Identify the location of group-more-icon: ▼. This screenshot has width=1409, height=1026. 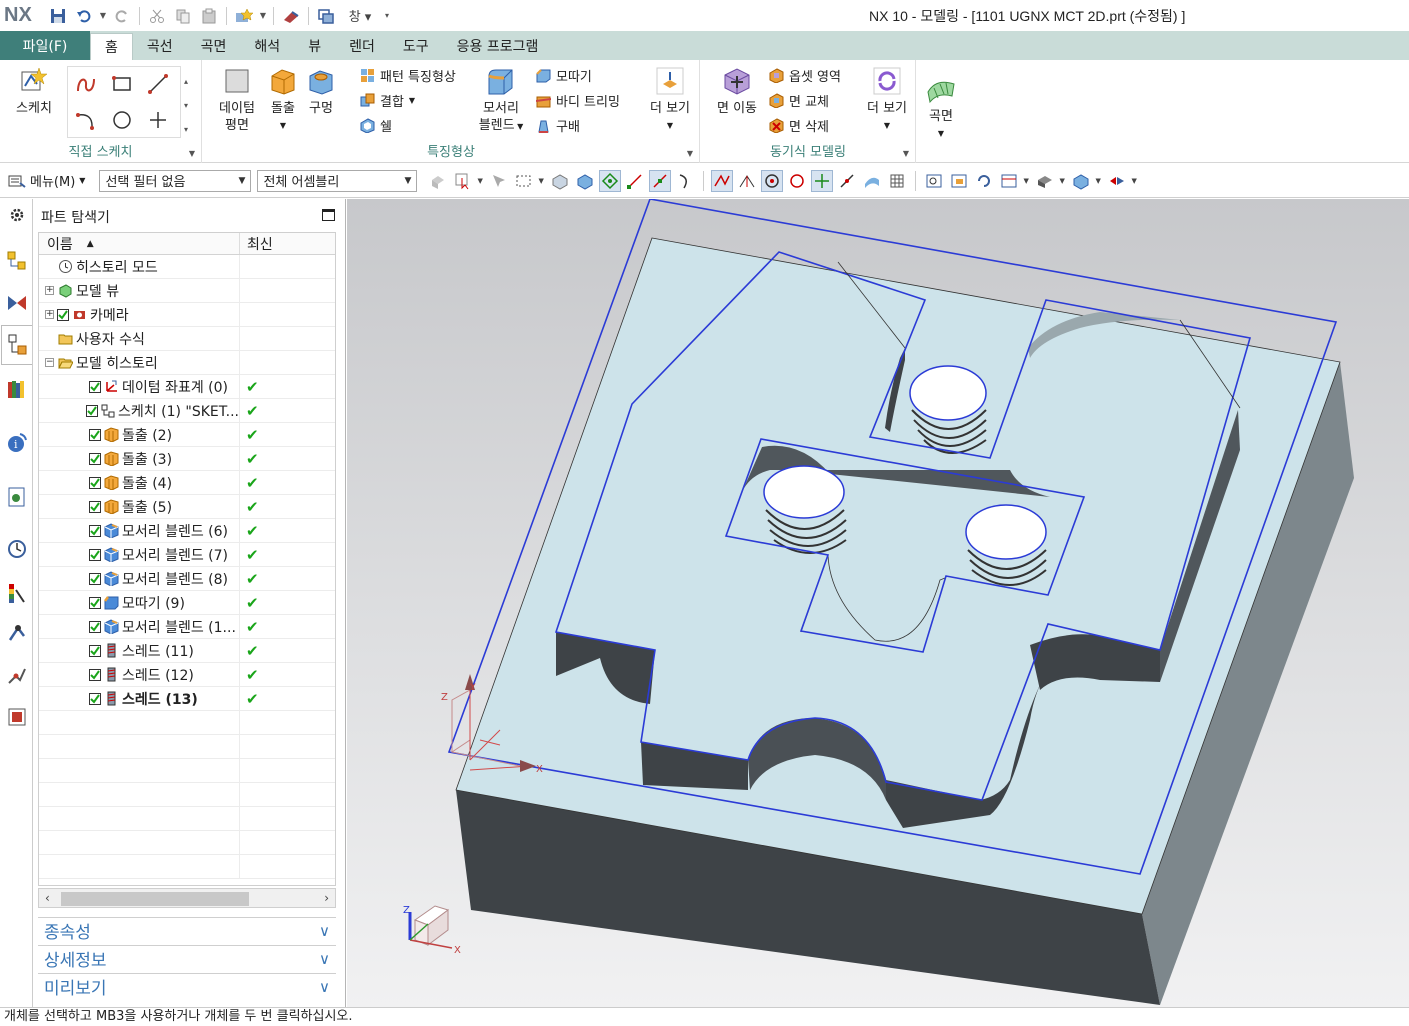
(906, 153).